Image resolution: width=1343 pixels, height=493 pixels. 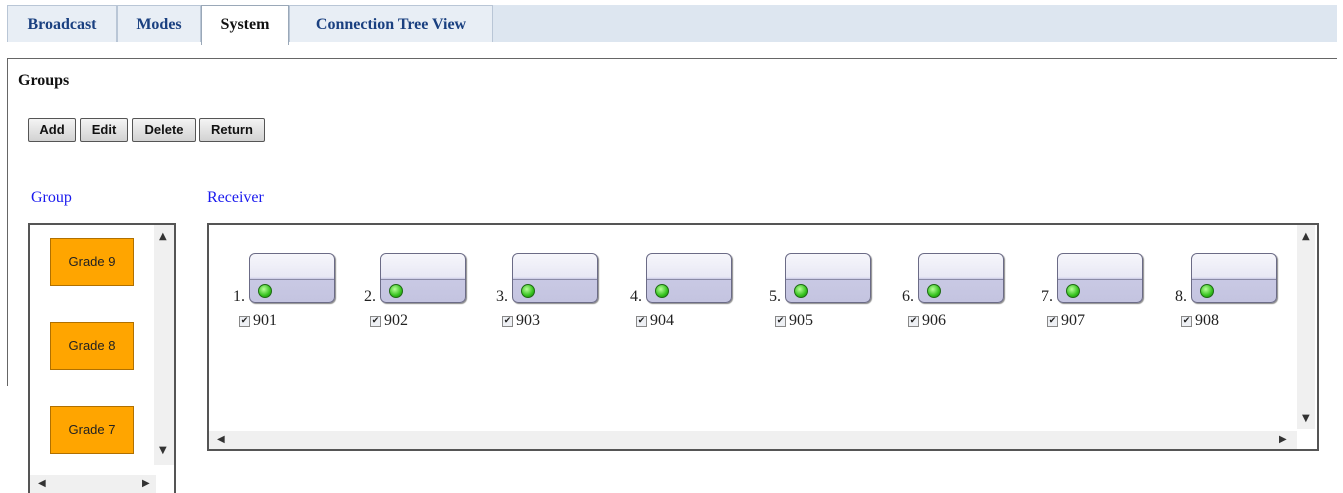 What do you see at coordinates (662, 320) in the screenshot?
I see `receiver-id: 904` at bounding box center [662, 320].